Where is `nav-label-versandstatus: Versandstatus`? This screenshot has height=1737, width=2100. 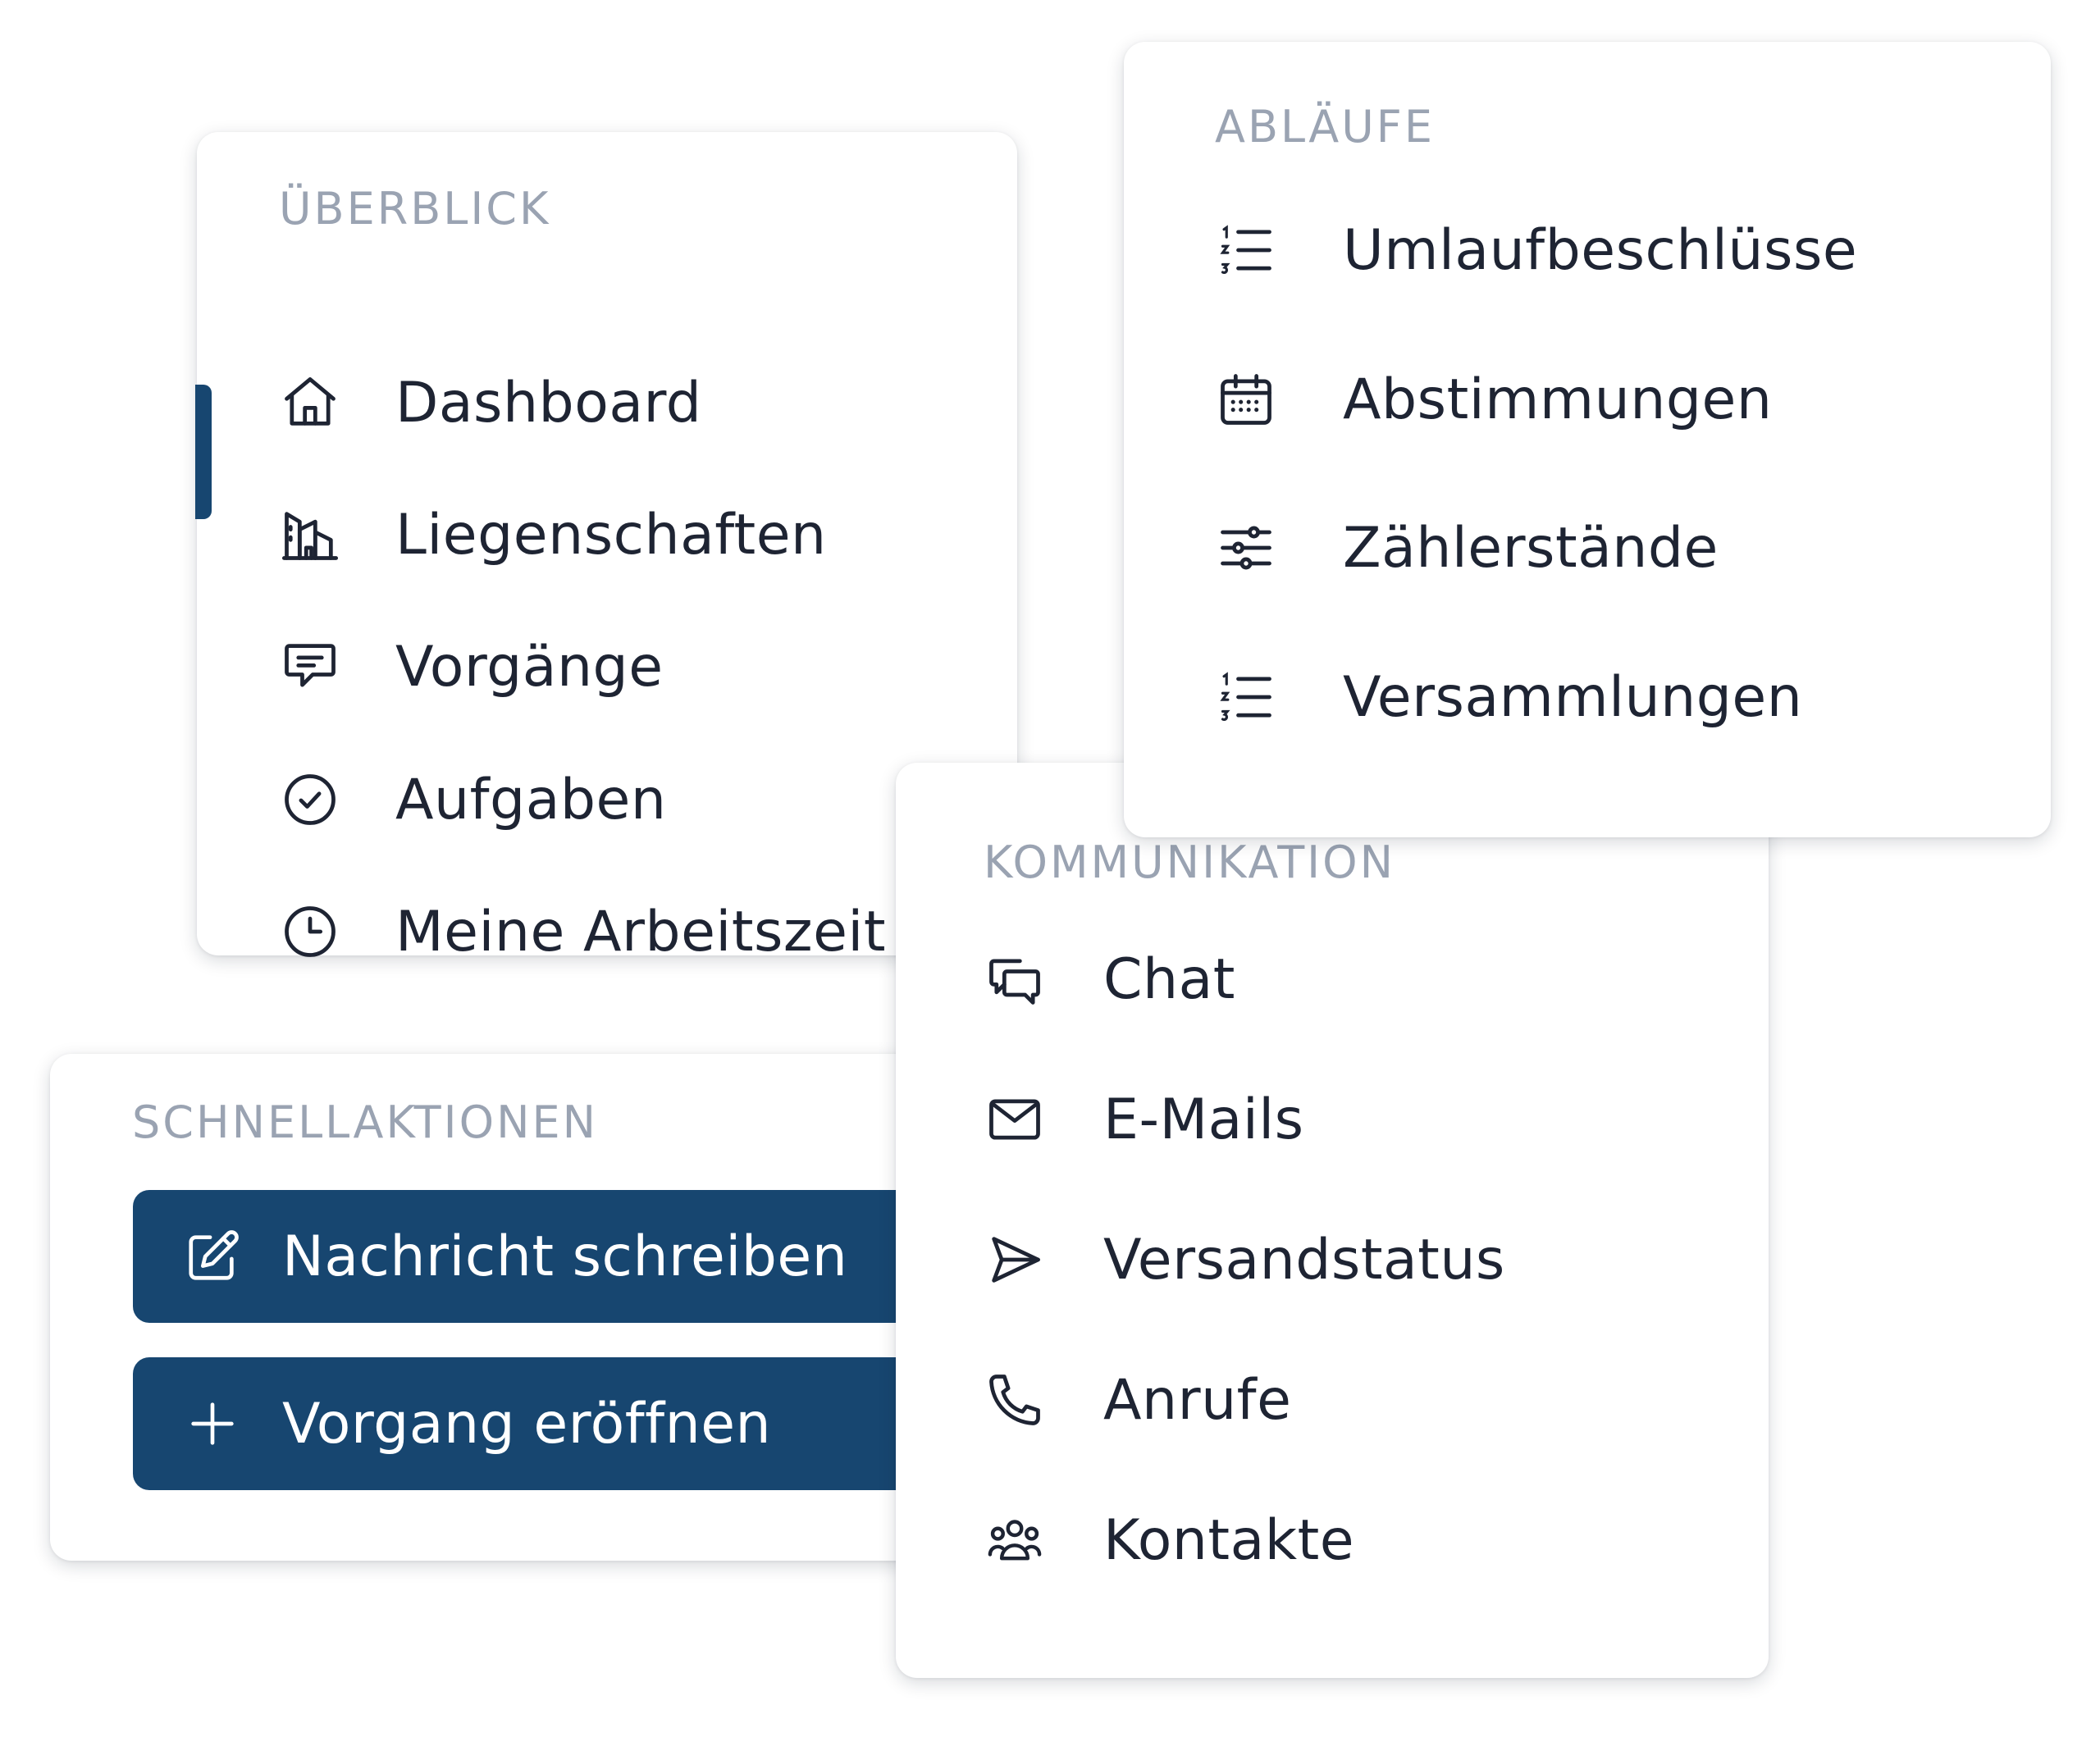
nav-label-versandstatus: Versandstatus is located at coordinates (1304, 1259).